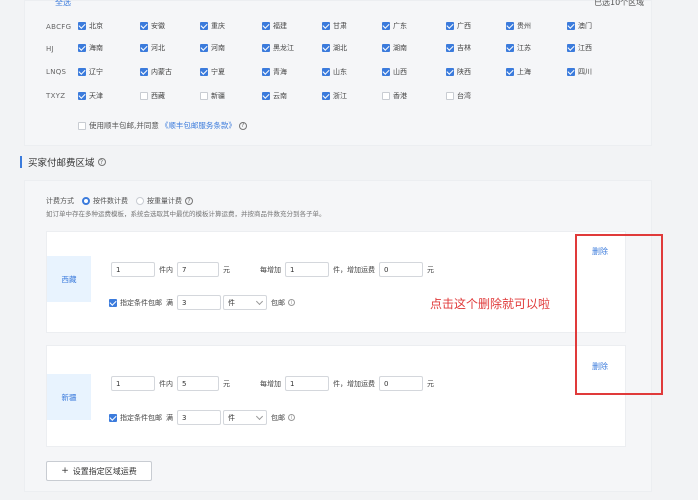 This screenshot has height=500, width=698. I want to click on select-all-link: 全选, so click(63, 4).